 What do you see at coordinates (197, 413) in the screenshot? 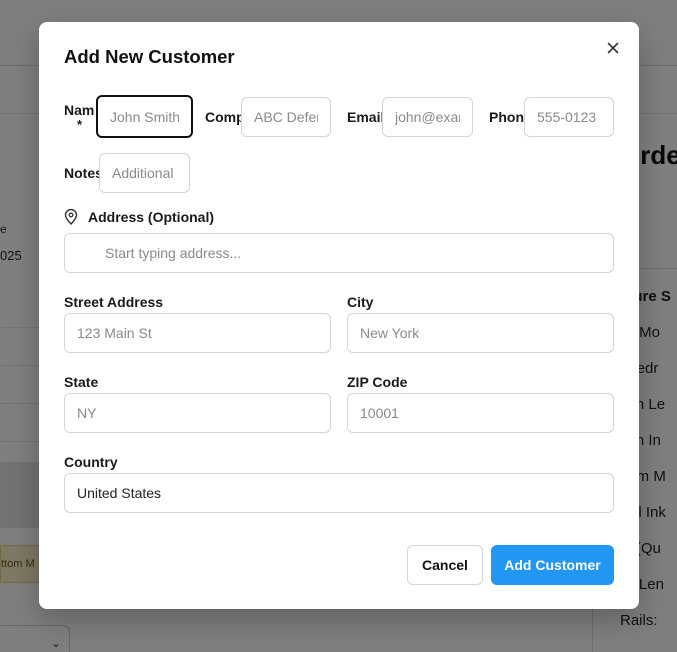
I see `state-input` at bounding box center [197, 413].